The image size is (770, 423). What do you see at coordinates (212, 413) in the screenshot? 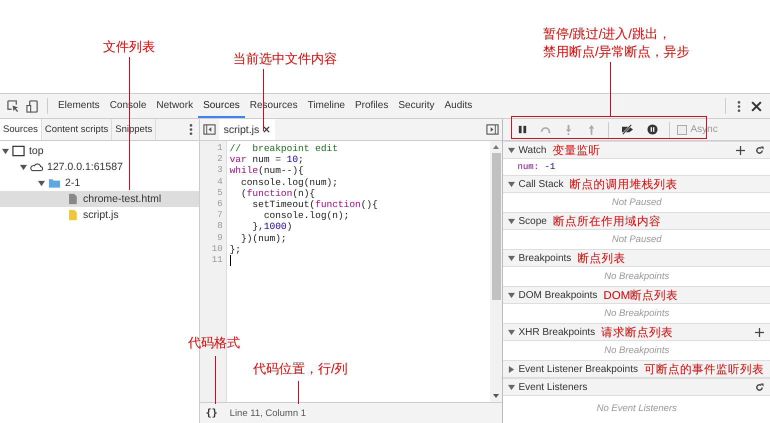
I see `pretty-print-button: {}` at bounding box center [212, 413].